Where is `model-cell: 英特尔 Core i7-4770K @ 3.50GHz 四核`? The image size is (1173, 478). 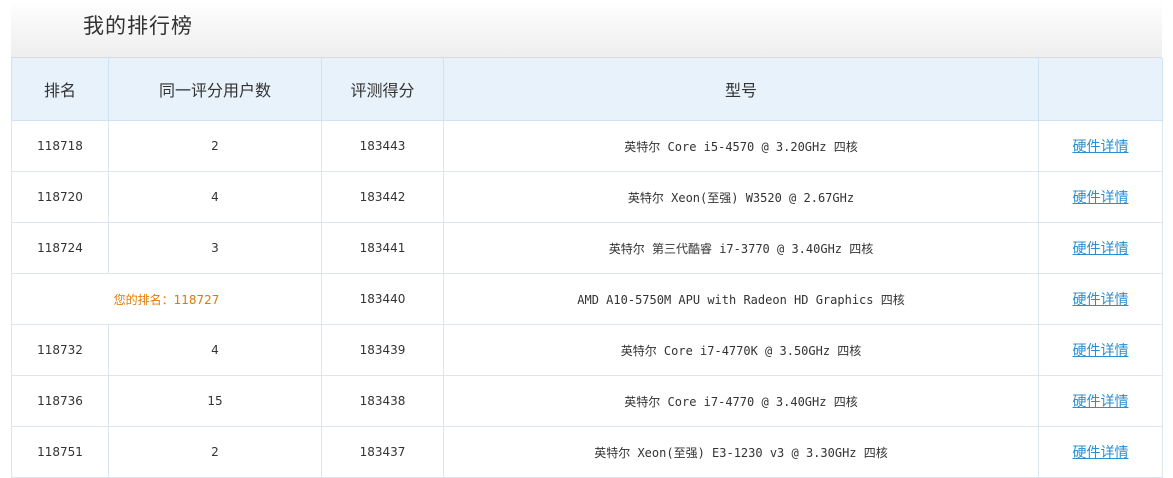 model-cell: 英特尔 Core i7-4770K @ 3.50GHz 四核 is located at coordinates (741, 350).